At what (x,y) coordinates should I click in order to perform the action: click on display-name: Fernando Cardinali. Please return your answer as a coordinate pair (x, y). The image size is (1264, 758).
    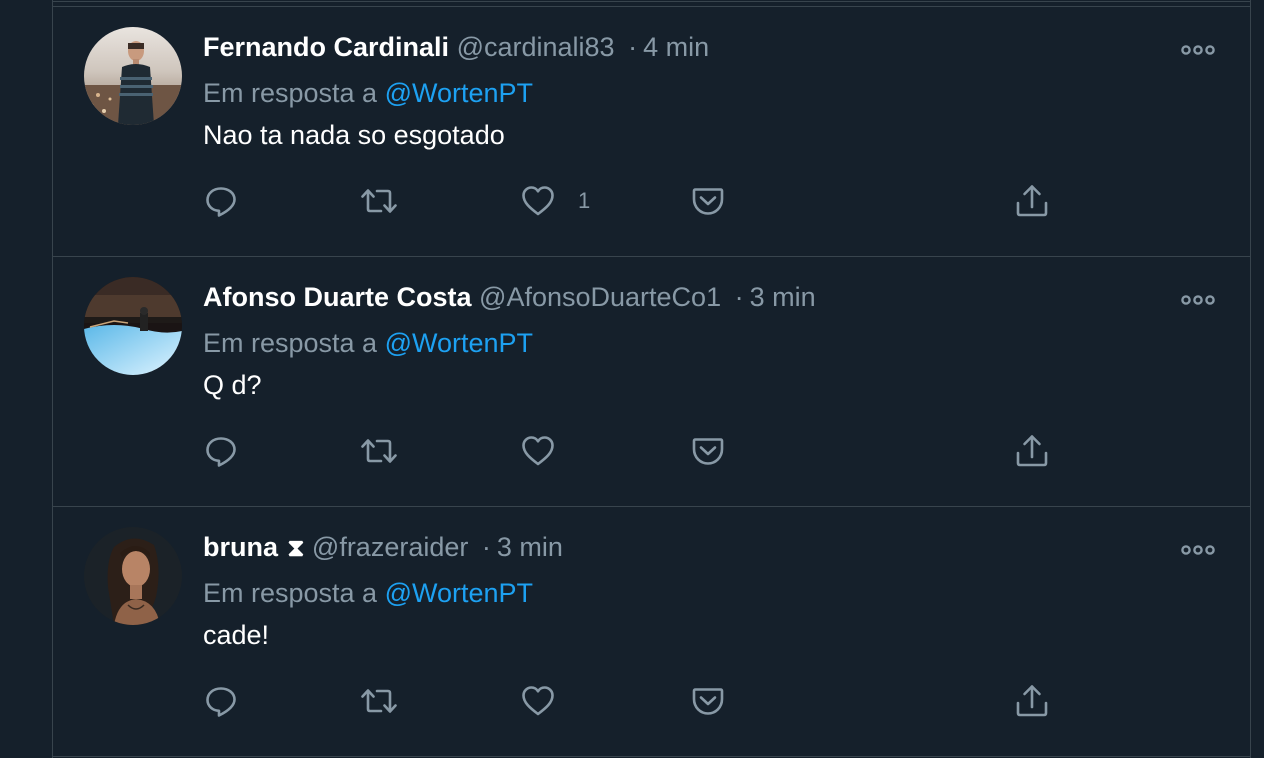
    Looking at the image, I should click on (326, 47).